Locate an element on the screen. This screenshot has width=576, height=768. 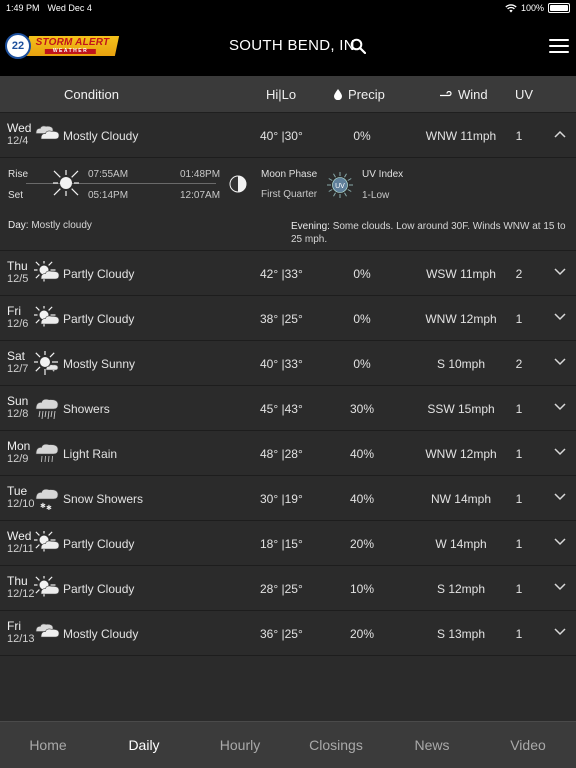
wind-value: S 12mph is located at coordinates (461, 589).